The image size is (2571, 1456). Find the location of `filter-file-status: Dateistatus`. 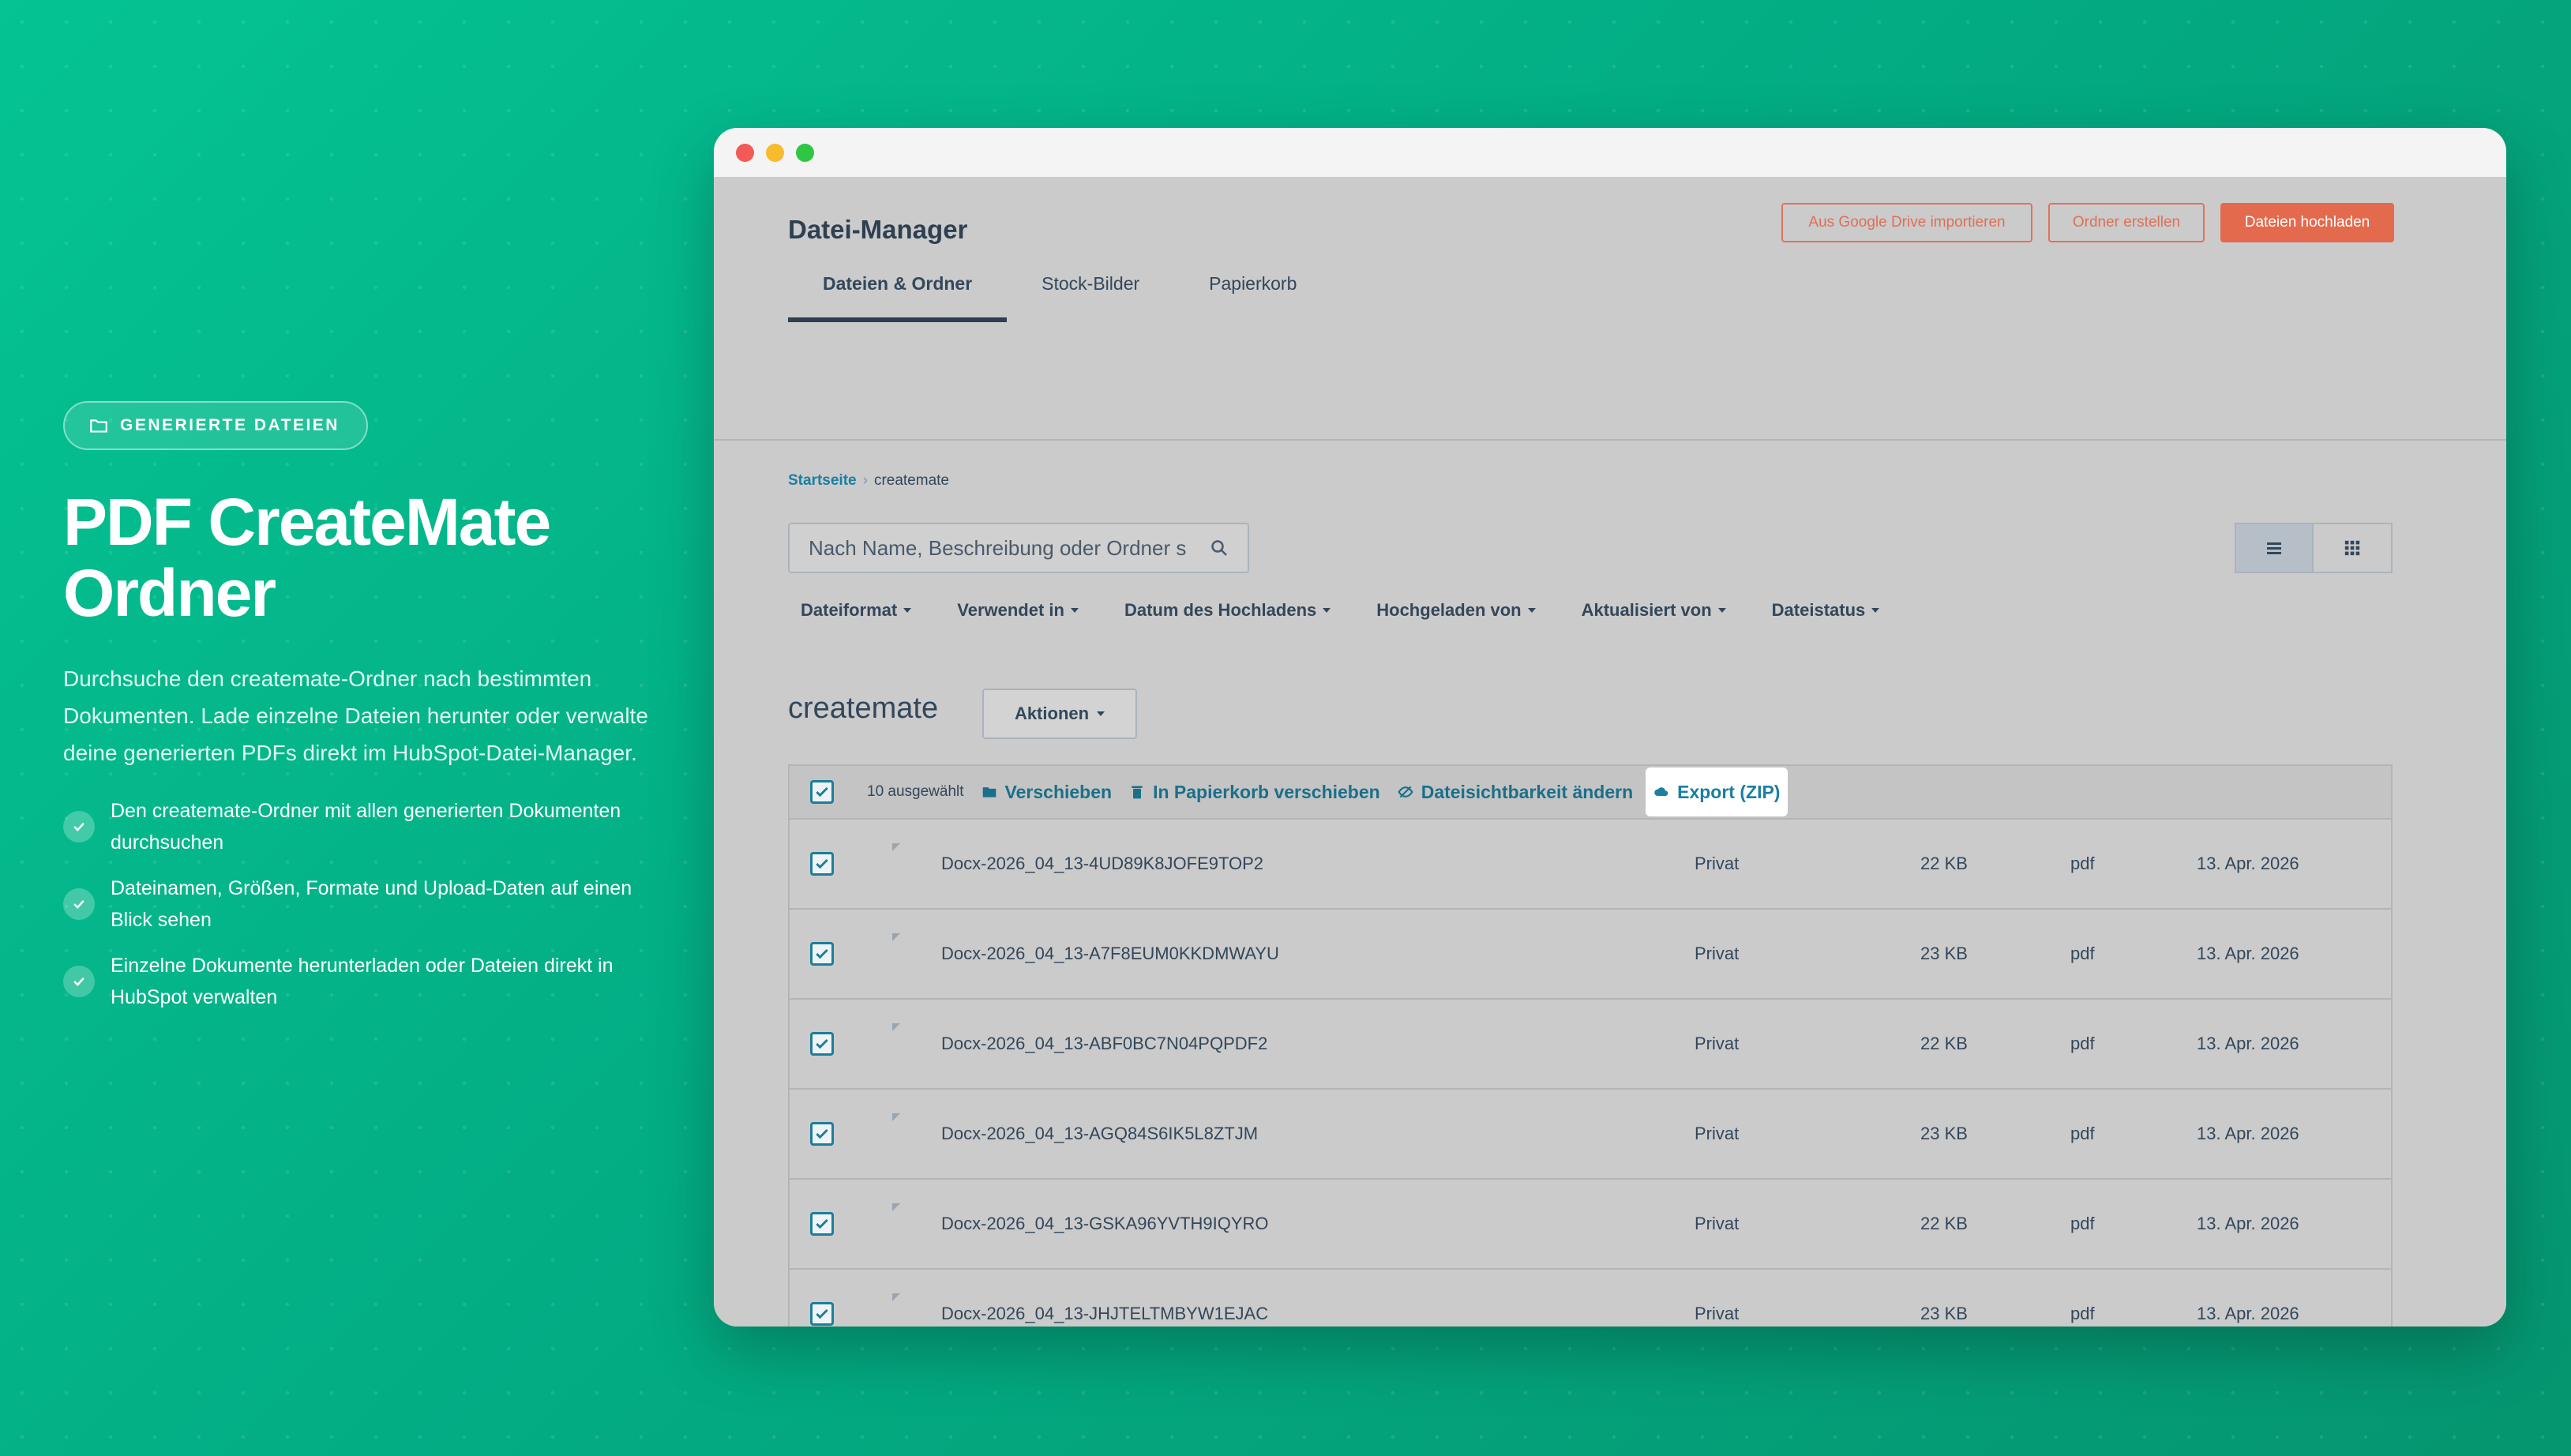

filter-file-status: Dateistatus is located at coordinates (1826, 610).